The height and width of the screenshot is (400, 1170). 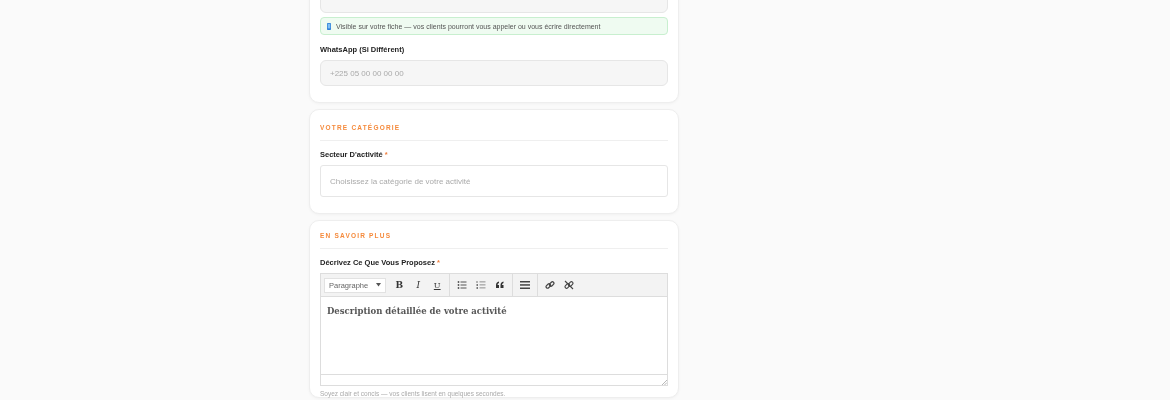 I want to click on description-editor: Description détaillée de votre activité, so click(x=494, y=336).